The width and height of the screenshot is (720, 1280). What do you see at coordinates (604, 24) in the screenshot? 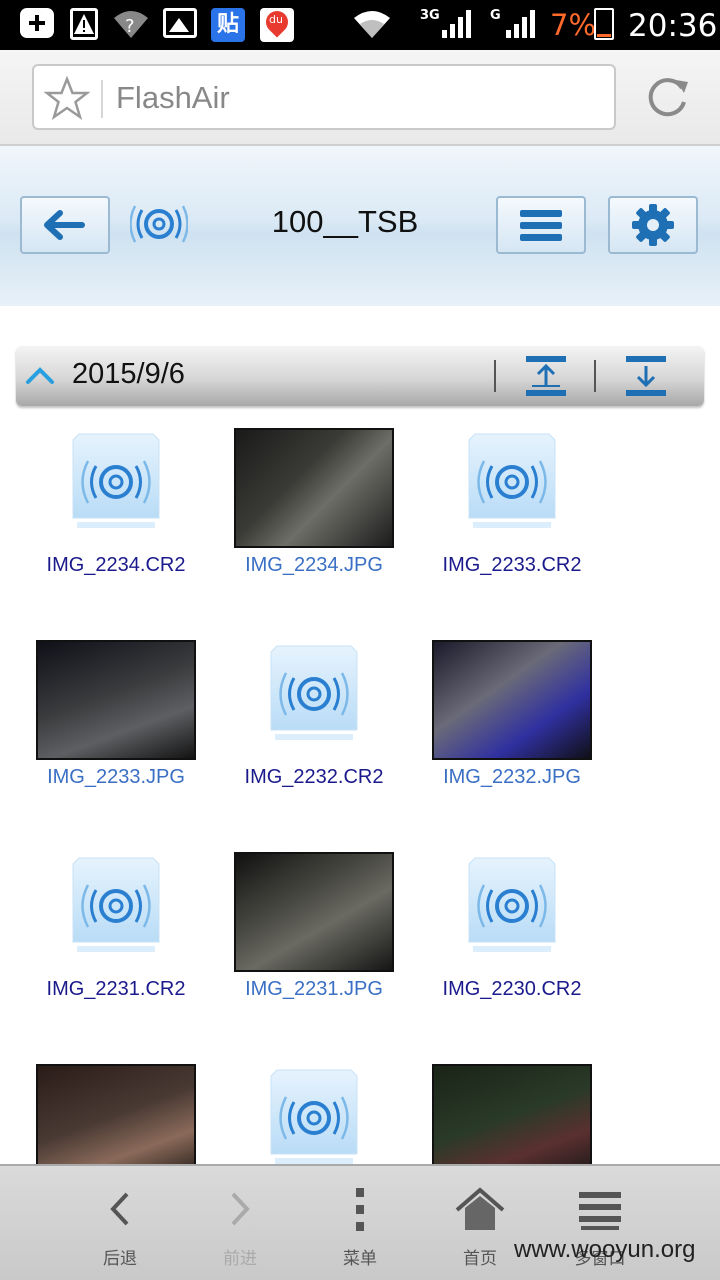
I see `battery-icon` at bounding box center [604, 24].